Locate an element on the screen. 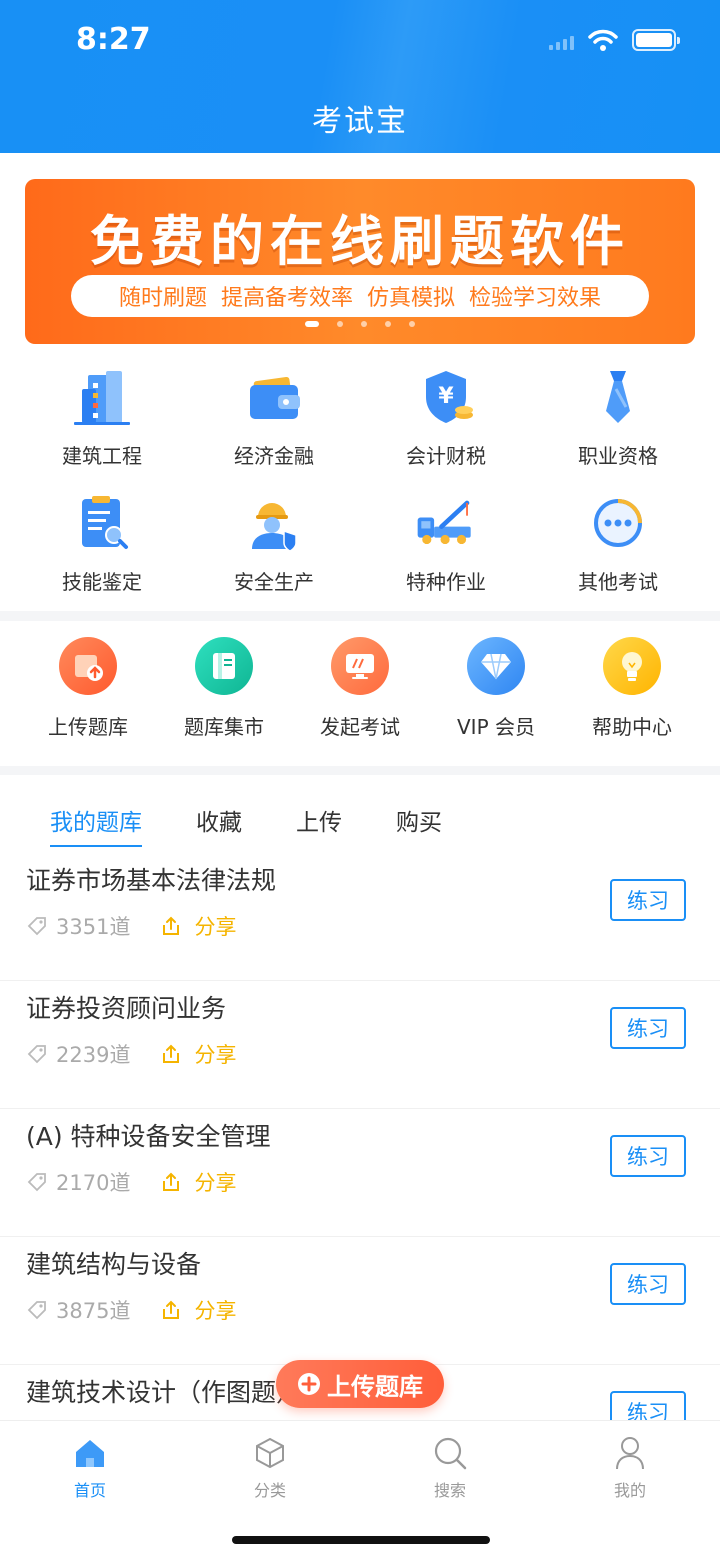 This screenshot has width=720, height=1558. quick-start-exam: 发起考试 is located at coordinates (360, 693).